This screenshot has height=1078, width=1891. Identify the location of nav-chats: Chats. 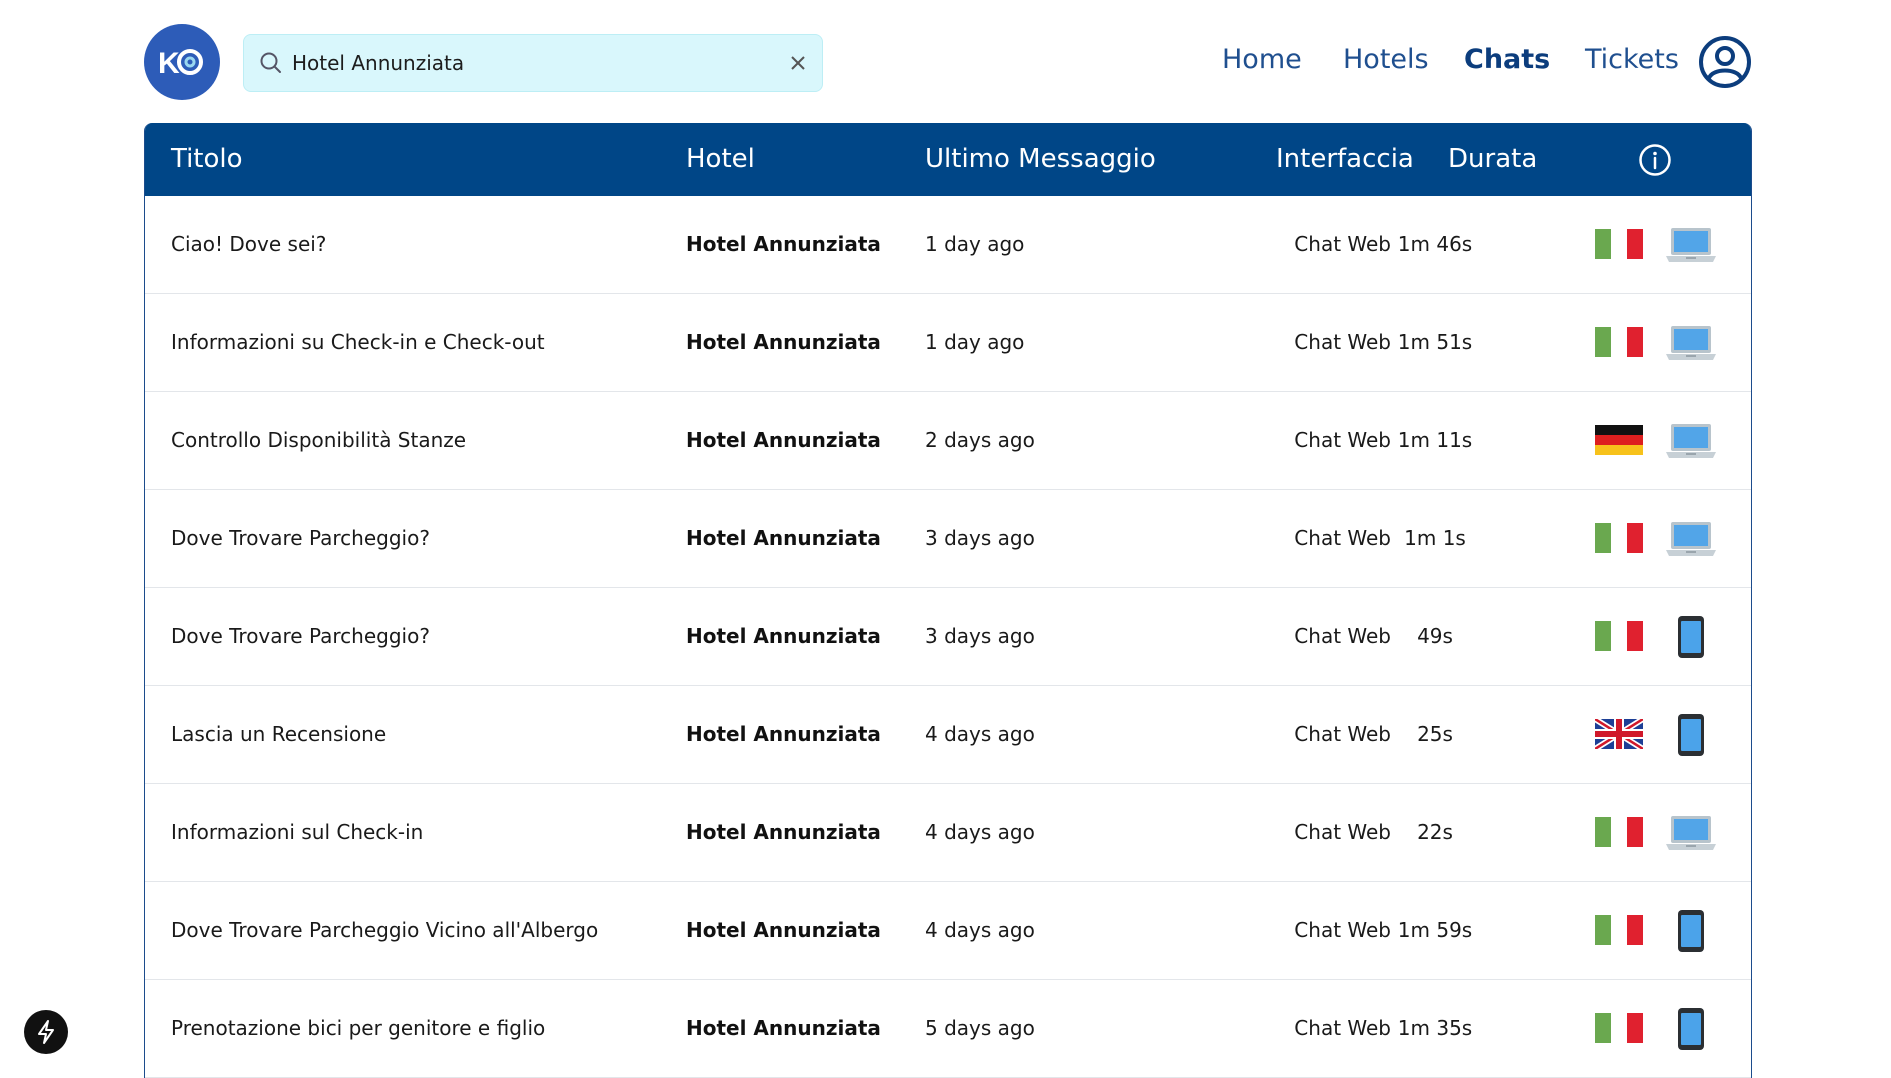
(1507, 59).